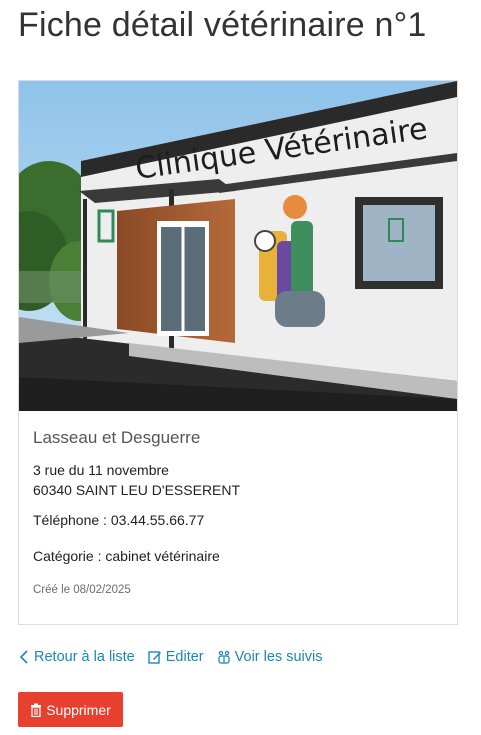 Image resolution: width=481 pixels, height=735 pixels. What do you see at coordinates (126, 556) in the screenshot?
I see `vet-category: Catégorie : cabinet vétérinaire` at bounding box center [126, 556].